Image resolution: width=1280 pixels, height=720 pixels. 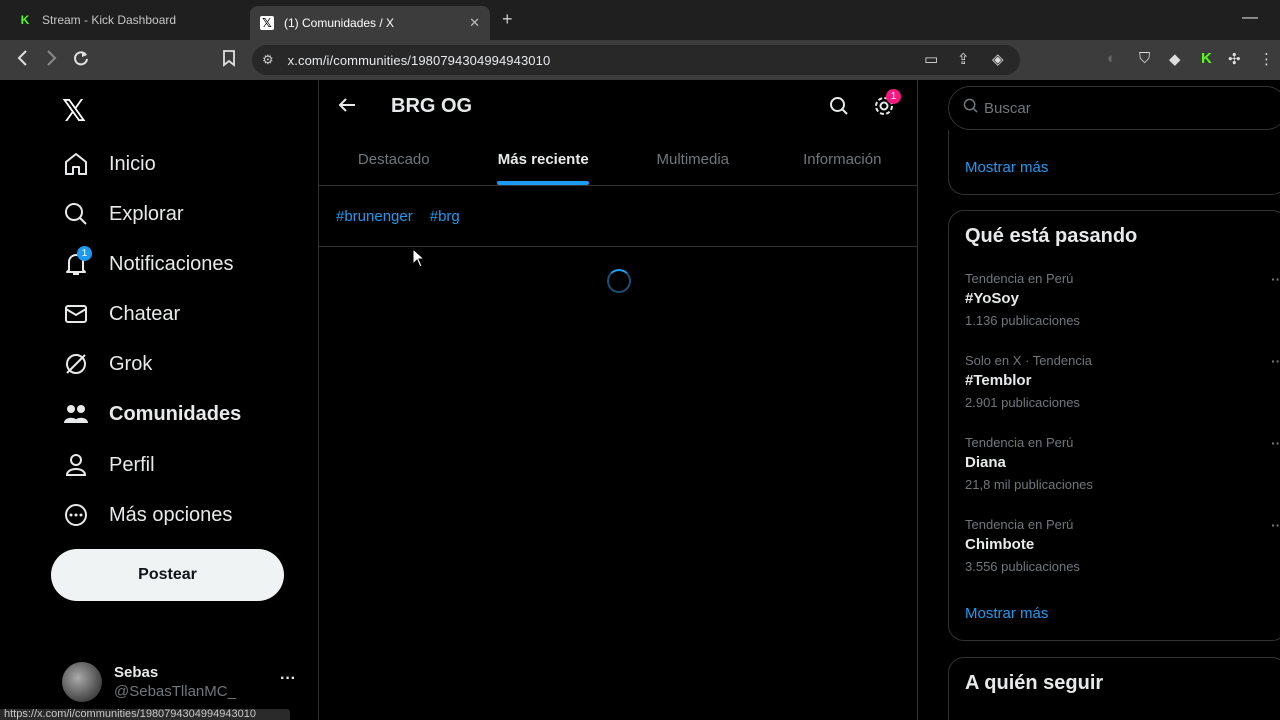 I want to click on sidebar-item-inicio: Inicio, so click(x=109, y=164).